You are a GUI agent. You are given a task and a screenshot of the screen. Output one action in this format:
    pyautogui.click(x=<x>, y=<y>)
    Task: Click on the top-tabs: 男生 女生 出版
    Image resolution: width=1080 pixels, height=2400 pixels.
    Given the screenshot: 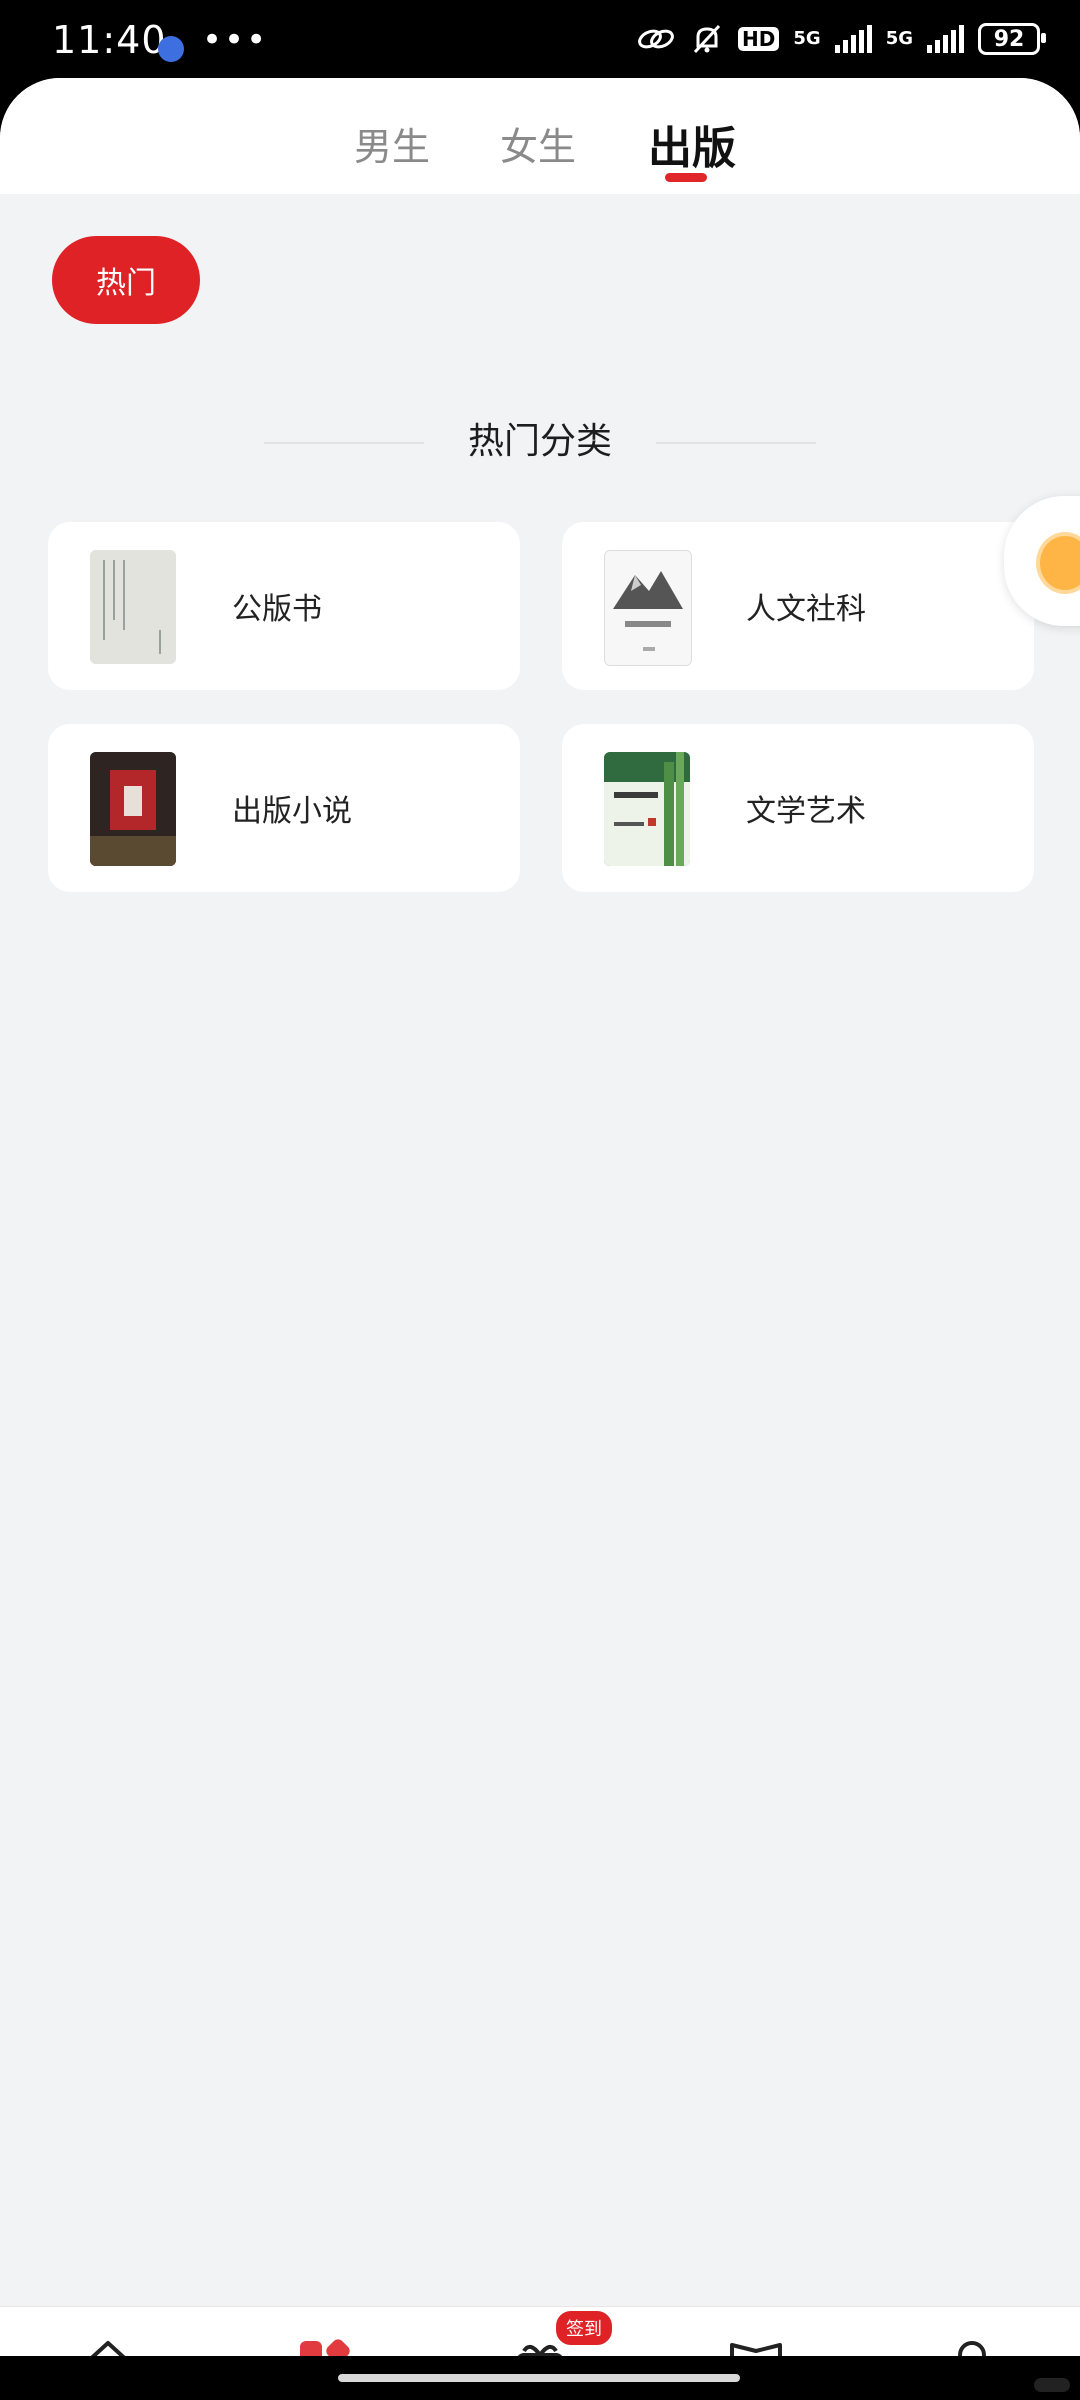 What is the action you would take?
    pyautogui.click(x=540, y=136)
    